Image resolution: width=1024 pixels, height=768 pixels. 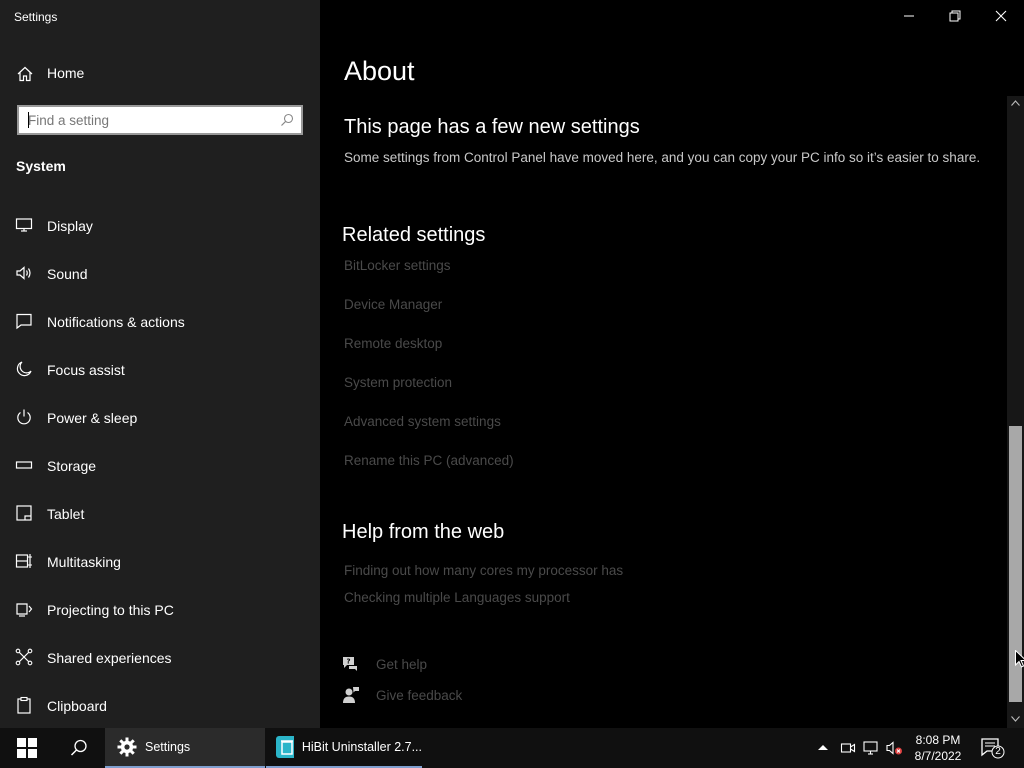 What do you see at coordinates (66, 73) in the screenshot?
I see `sidebar-item-label: Home` at bounding box center [66, 73].